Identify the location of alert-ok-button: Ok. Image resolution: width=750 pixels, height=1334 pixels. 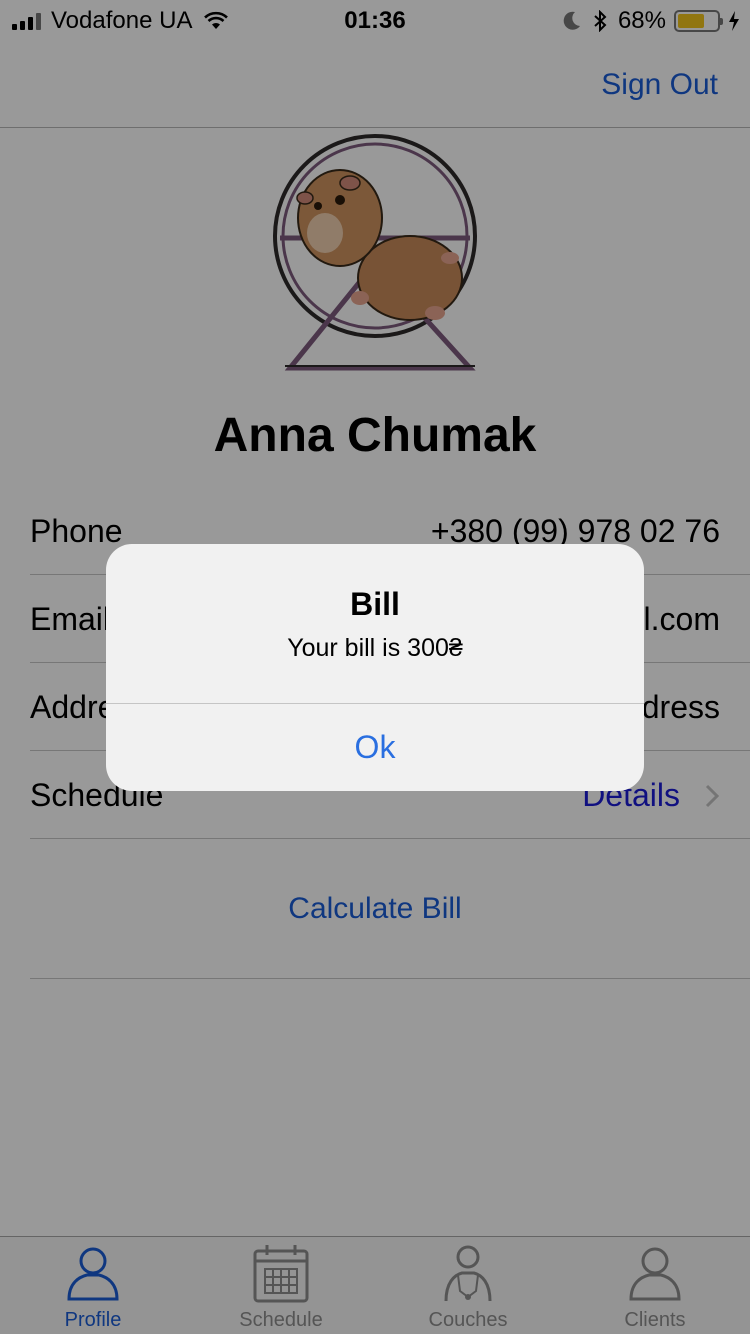
(375, 747).